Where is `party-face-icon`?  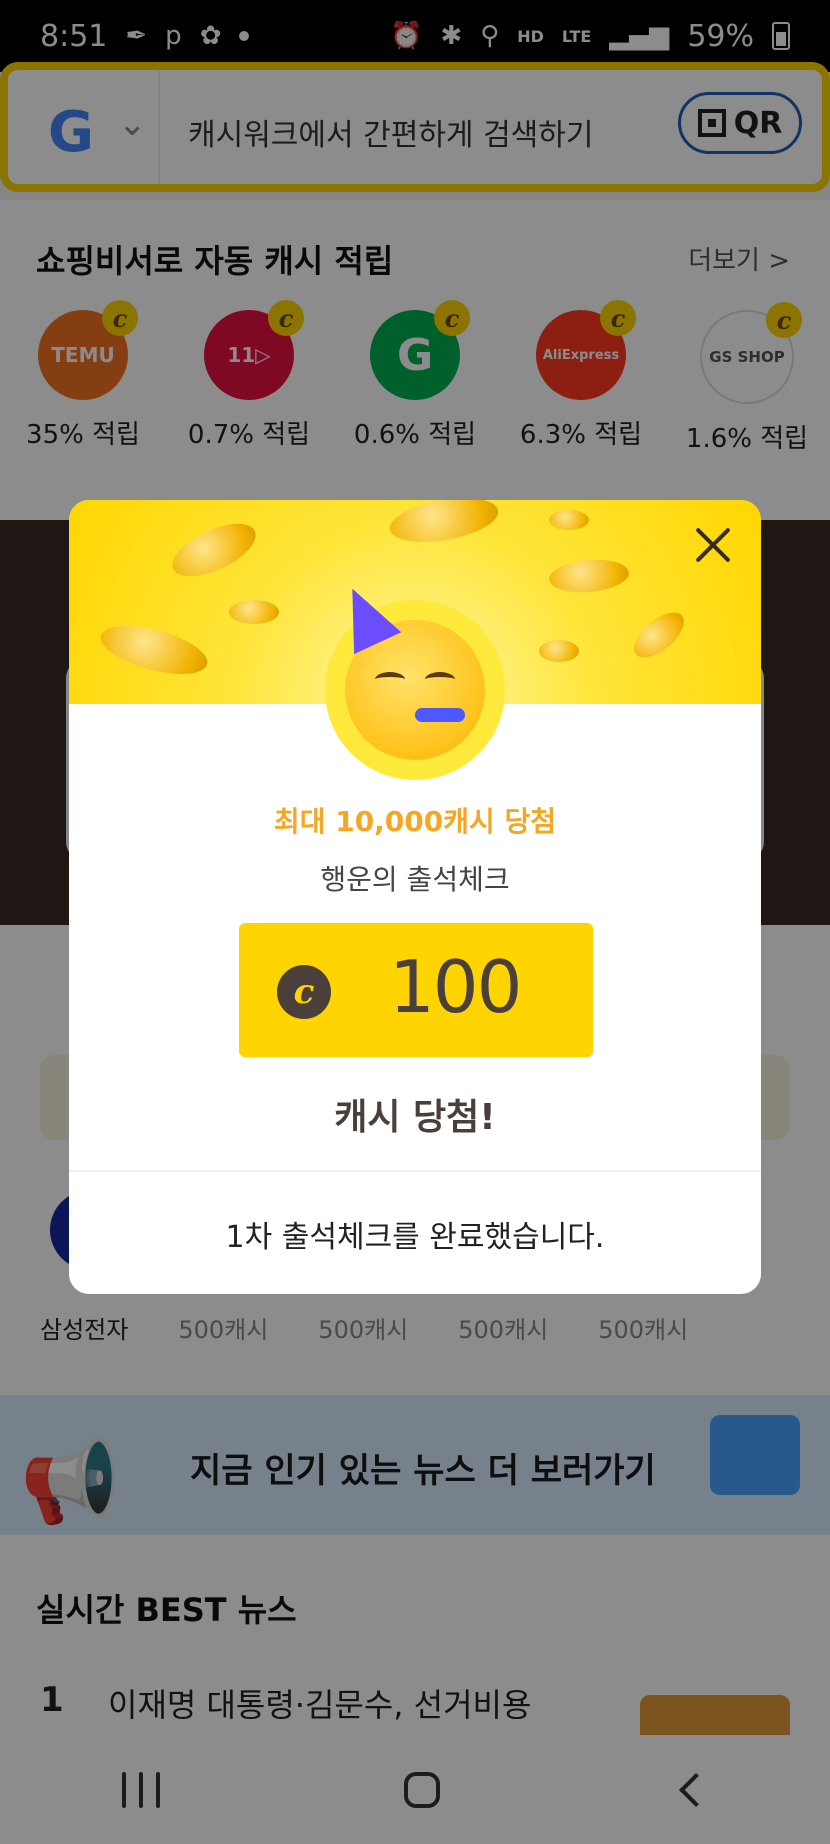
party-face-icon is located at coordinates (406, 668).